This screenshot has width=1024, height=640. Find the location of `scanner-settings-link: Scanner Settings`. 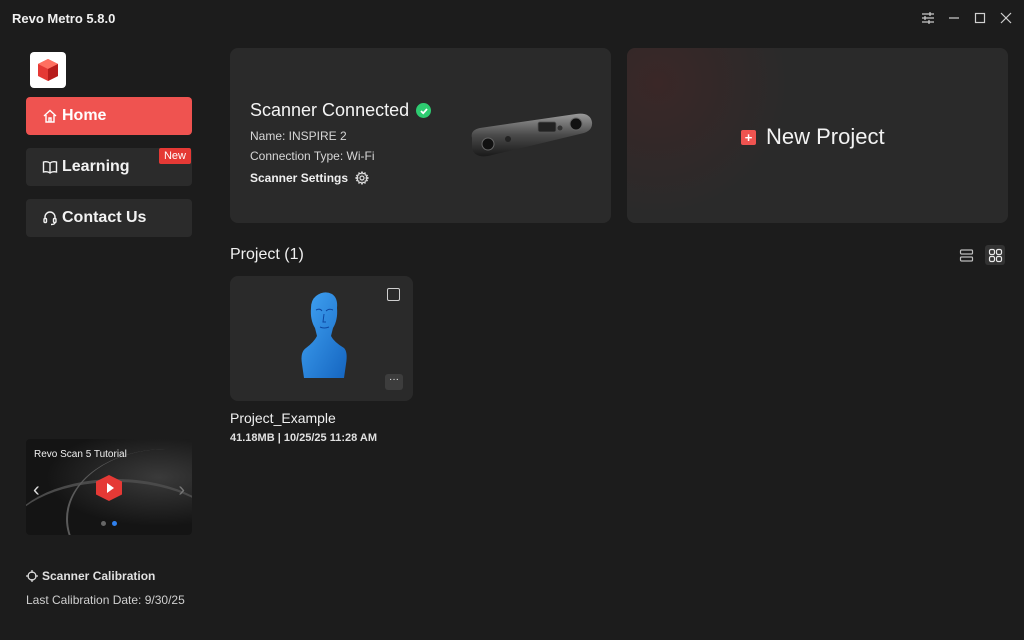

scanner-settings-link: Scanner Settings is located at coordinates (310, 178).